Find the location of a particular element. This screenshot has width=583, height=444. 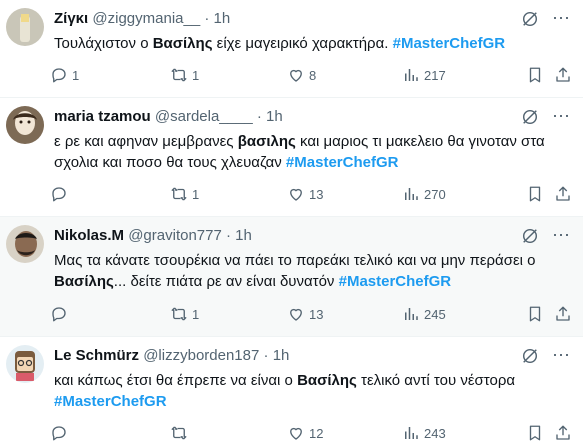

retweet-button is located at coordinates (181, 433).